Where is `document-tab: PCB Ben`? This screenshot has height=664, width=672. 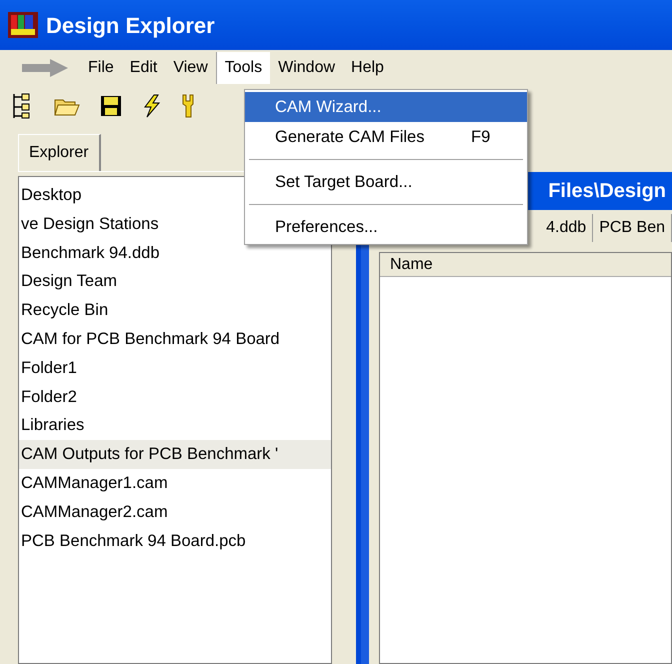
document-tab: PCB Ben is located at coordinates (632, 228).